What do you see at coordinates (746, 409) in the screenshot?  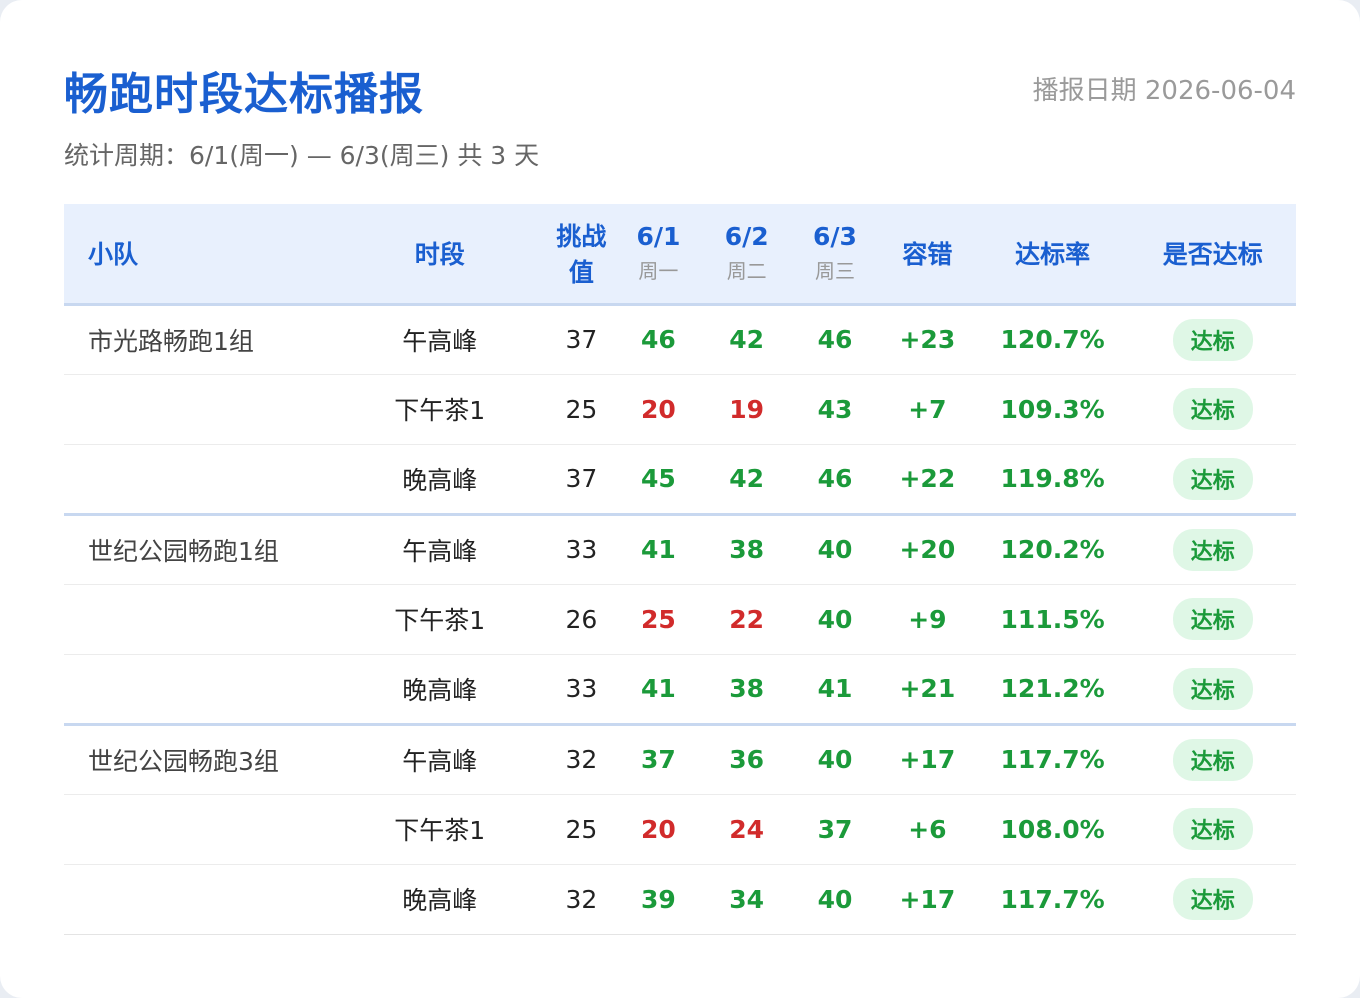 I see `day-2-value-cell: 19` at bounding box center [746, 409].